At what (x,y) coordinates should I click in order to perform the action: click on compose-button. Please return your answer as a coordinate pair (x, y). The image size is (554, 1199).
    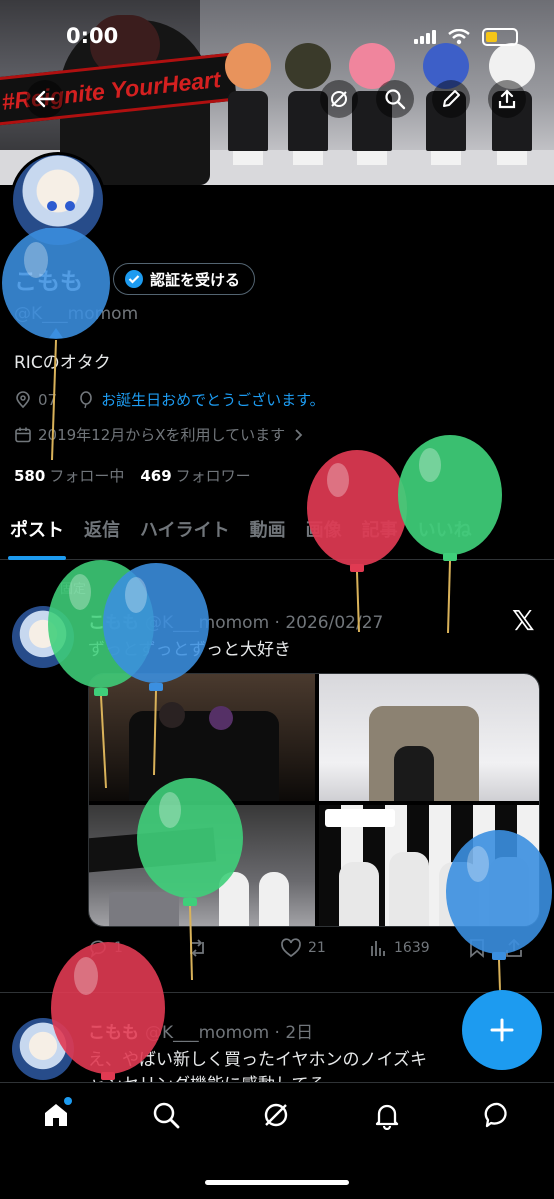
    Looking at the image, I should click on (502, 1030).